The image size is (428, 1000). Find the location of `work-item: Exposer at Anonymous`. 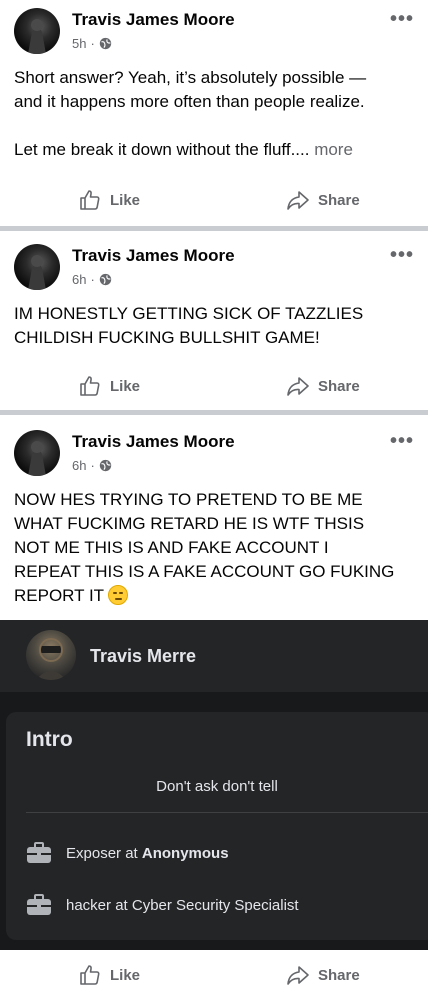

work-item: Exposer at Anonymous is located at coordinates (127, 853).